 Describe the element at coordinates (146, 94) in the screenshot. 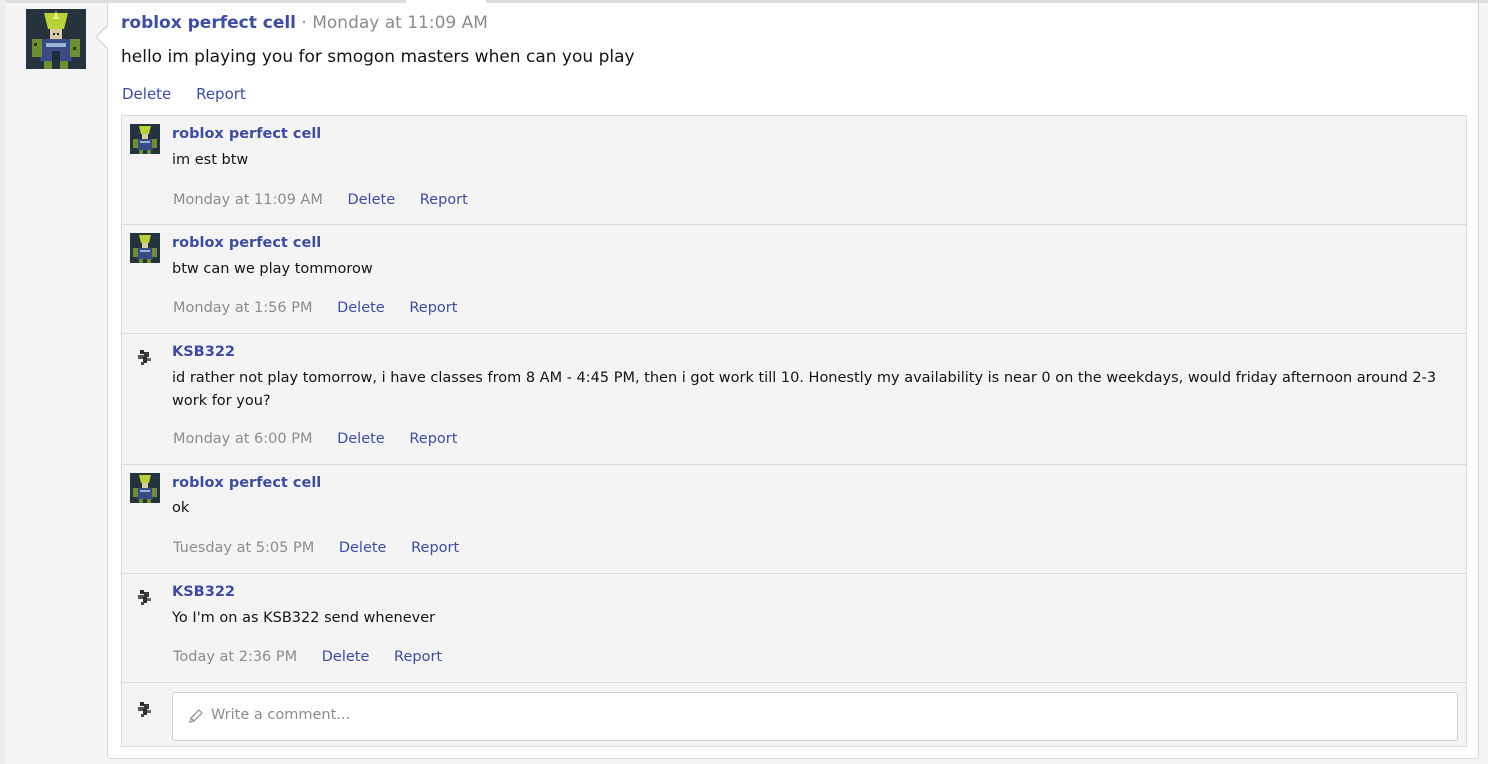

I see `post-delete-link: Delete` at that location.